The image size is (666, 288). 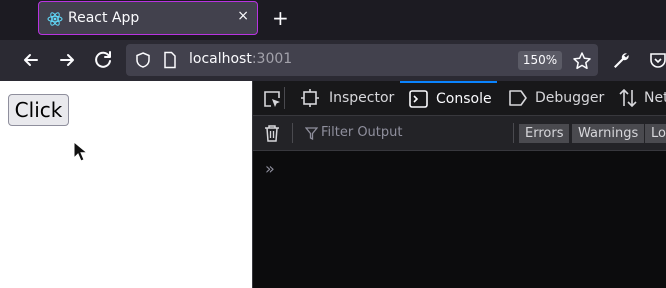 I want to click on url-port: :3001, so click(x=272, y=59).